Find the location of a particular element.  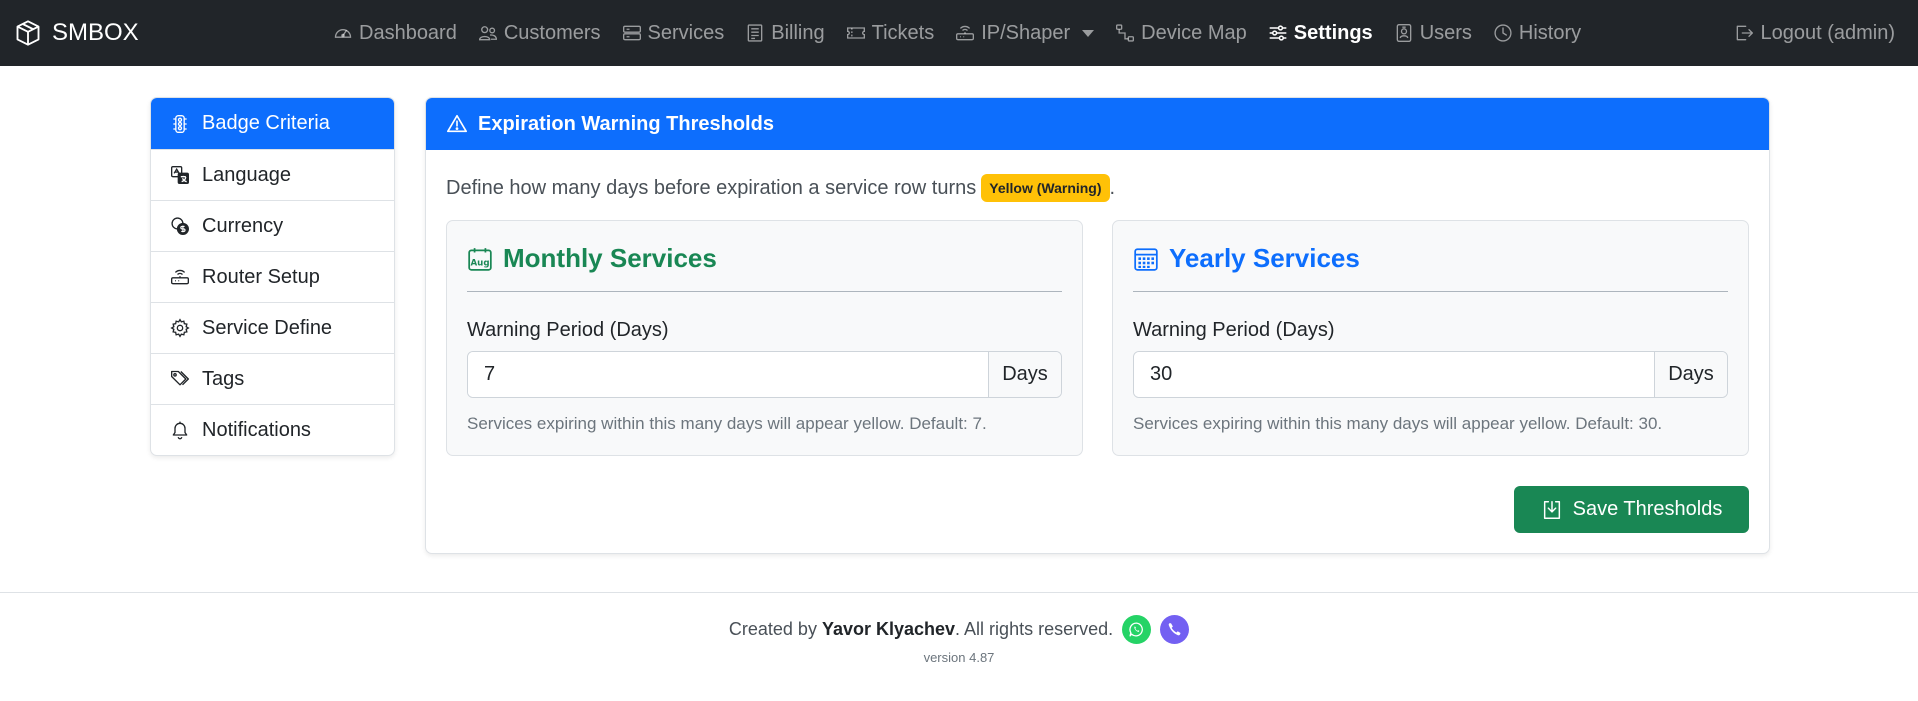

sidebar-item-notifications: Notifications is located at coordinates (272, 429).